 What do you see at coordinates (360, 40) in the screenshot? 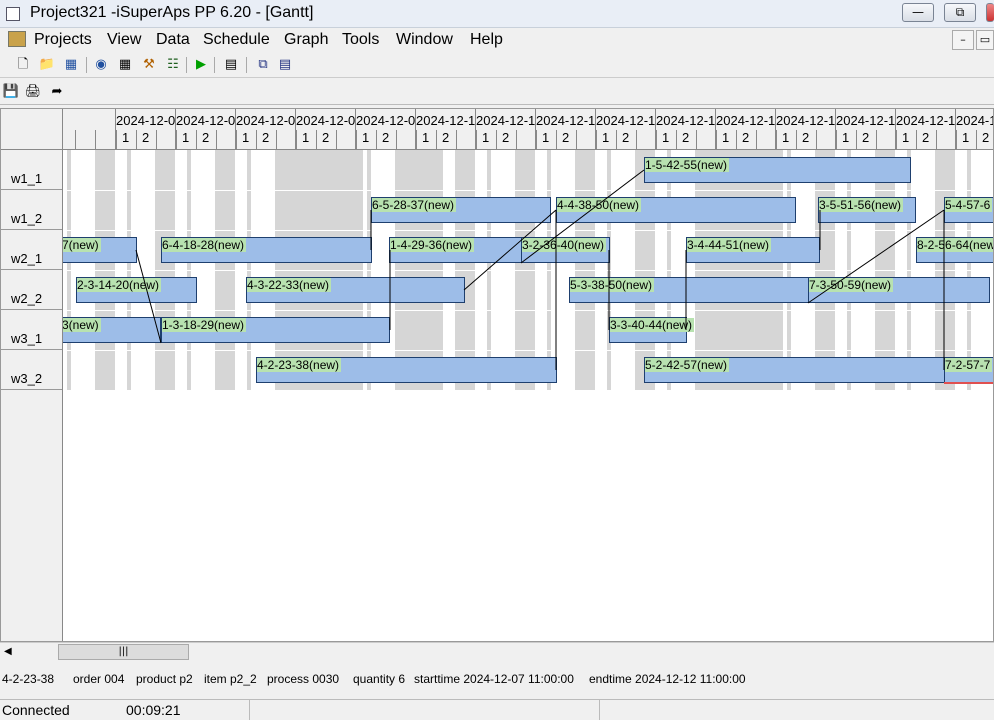
I see `menu-tools: Tools` at bounding box center [360, 40].